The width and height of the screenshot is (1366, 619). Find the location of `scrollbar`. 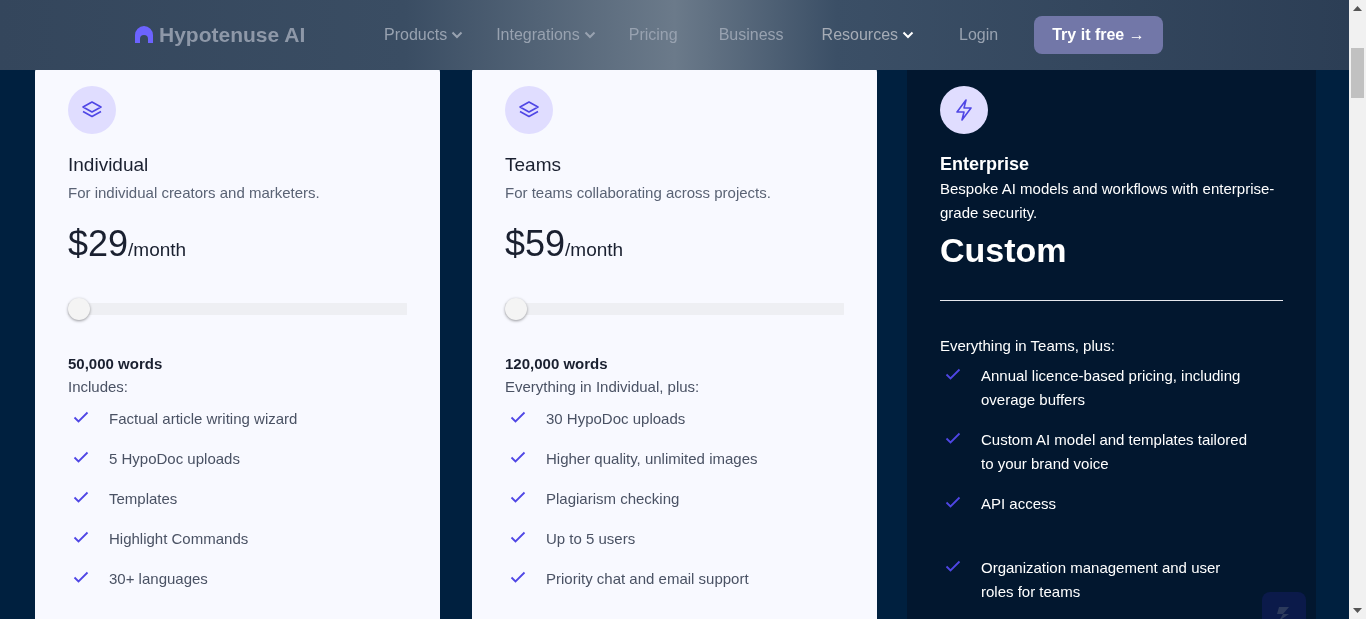

scrollbar is located at coordinates (1357, 309).